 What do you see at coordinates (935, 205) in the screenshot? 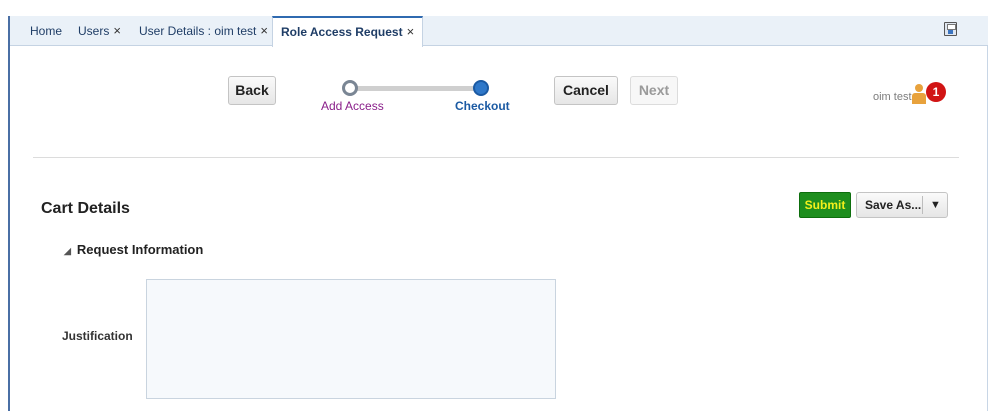
I see `dropdown-arrow-icon: ▼` at bounding box center [935, 205].